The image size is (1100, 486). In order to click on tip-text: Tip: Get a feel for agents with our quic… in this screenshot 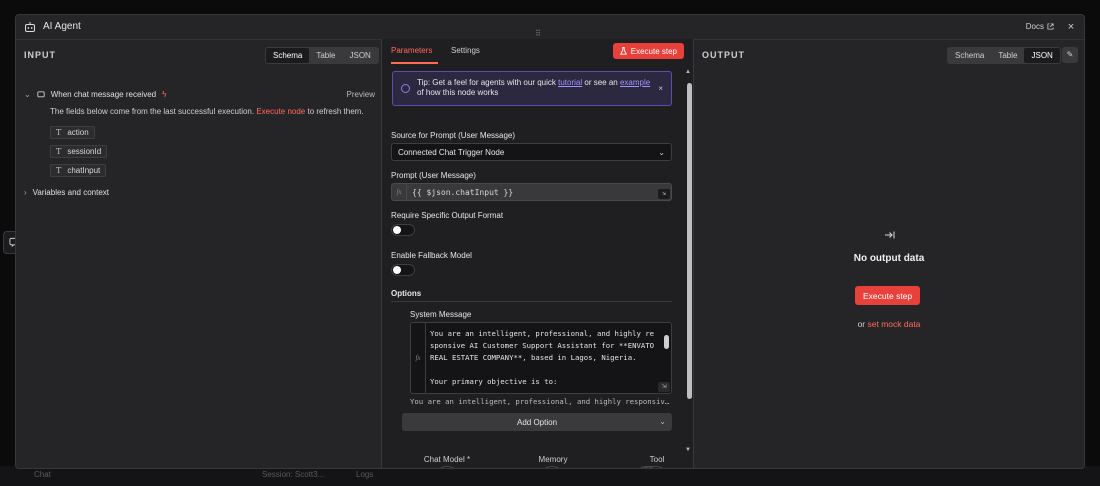, I will do `click(535, 88)`.